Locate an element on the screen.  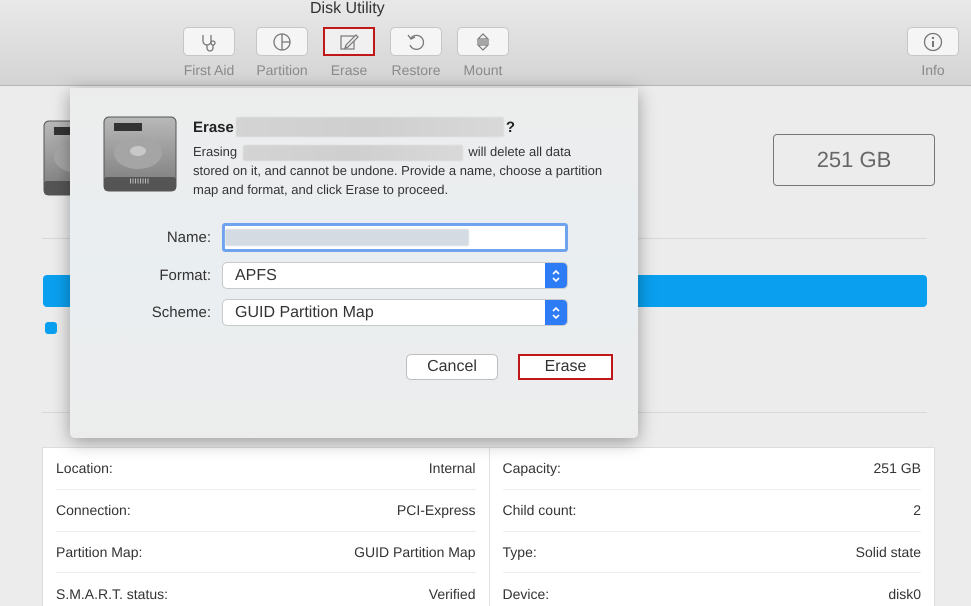
toolbar-label: Erase is located at coordinates (349, 70).